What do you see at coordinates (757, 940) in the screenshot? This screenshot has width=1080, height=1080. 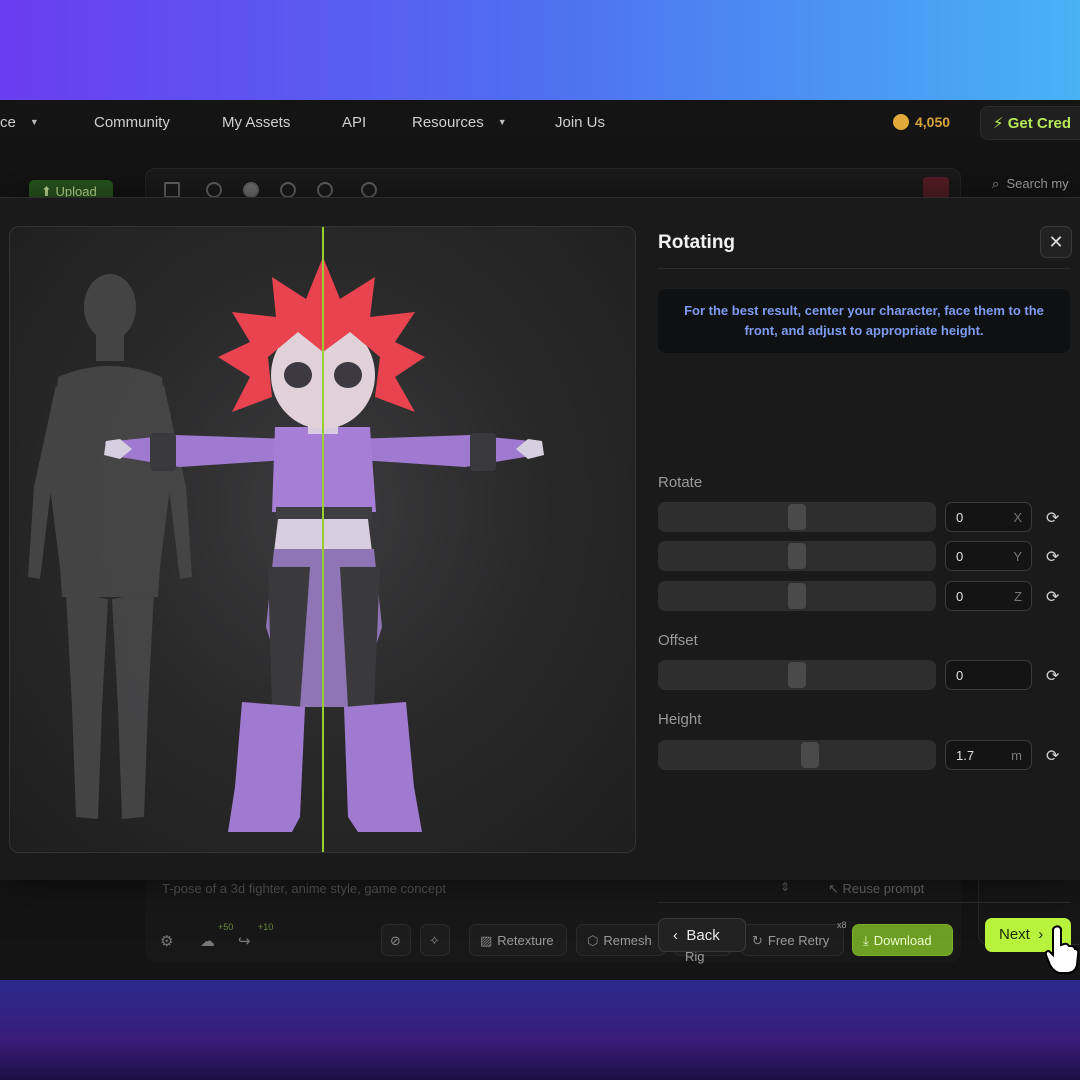 I see `refresh-icon: ↻` at bounding box center [757, 940].